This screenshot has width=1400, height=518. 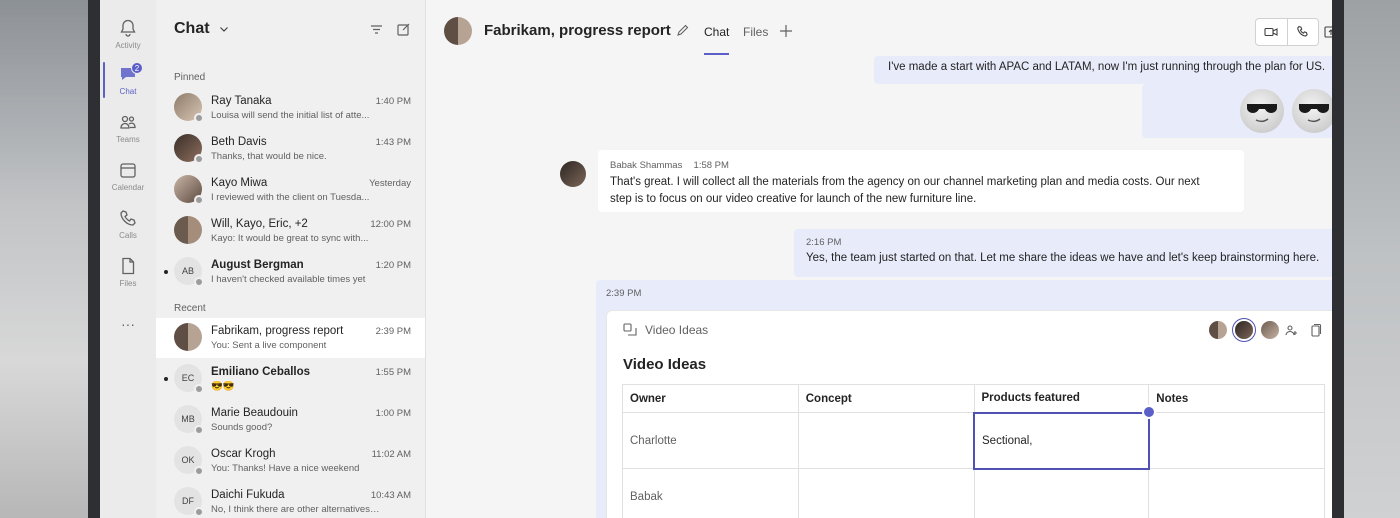 I want to click on table-header-row: Owner Concept Products featured Notes, so click(x=973, y=398).